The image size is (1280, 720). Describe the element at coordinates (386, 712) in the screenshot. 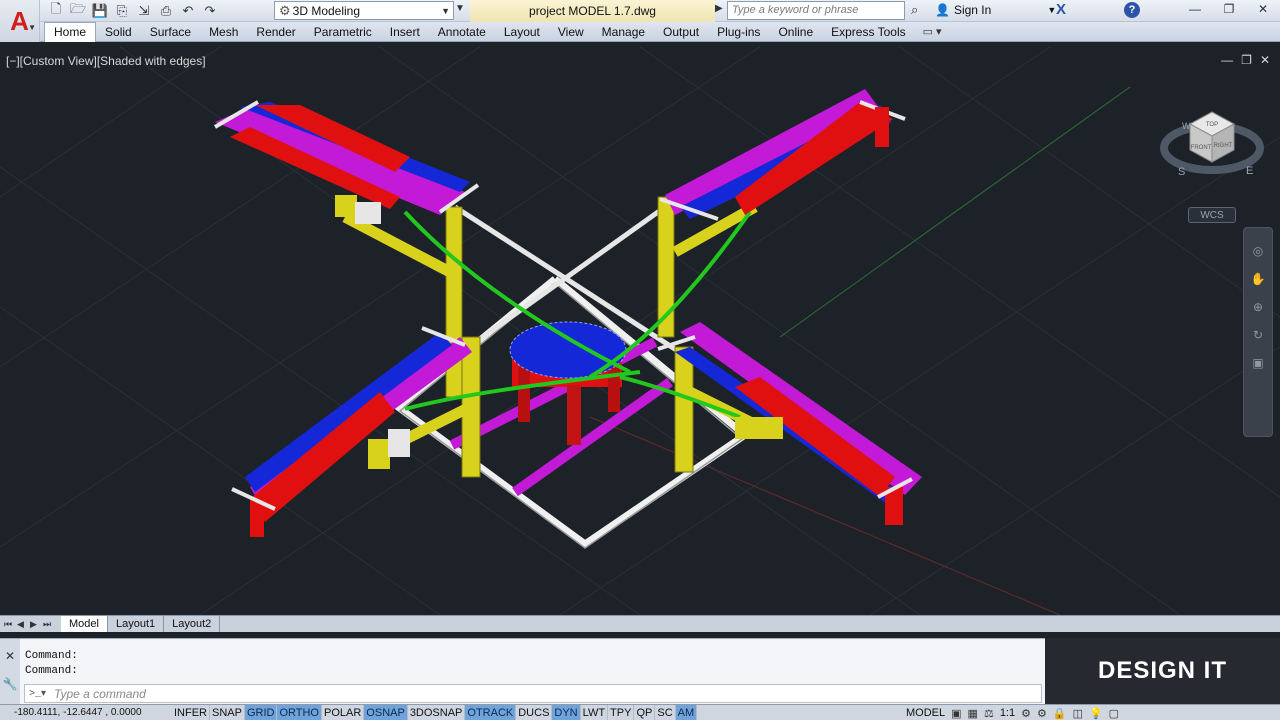

I see `toggle-osnap: OSNAP` at that location.